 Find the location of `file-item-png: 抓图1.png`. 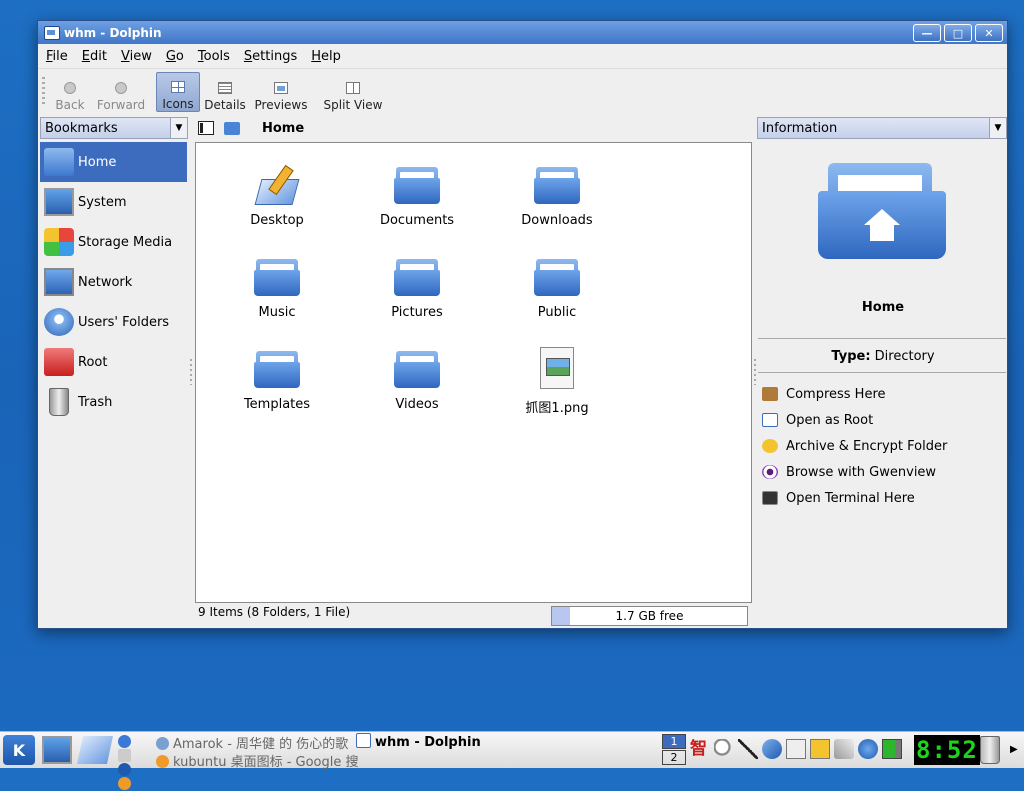

file-item-png: 抓图1.png is located at coordinates (557, 381).